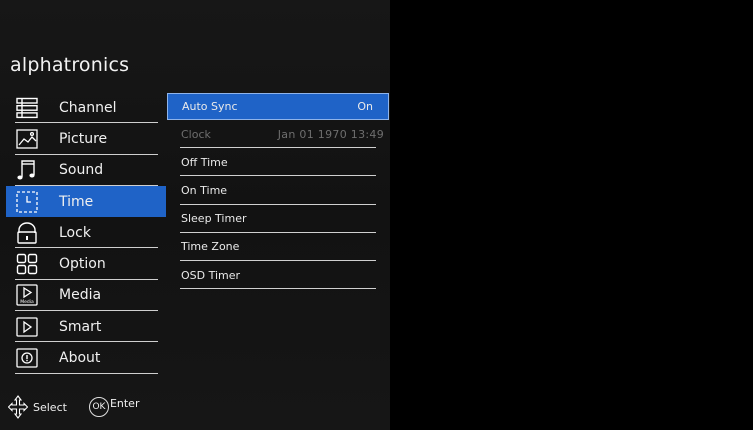 The image size is (753, 430). Describe the element at coordinates (73, 407) in the screenshot. I see `key-hints-footer: Select OK Enter` at that location.